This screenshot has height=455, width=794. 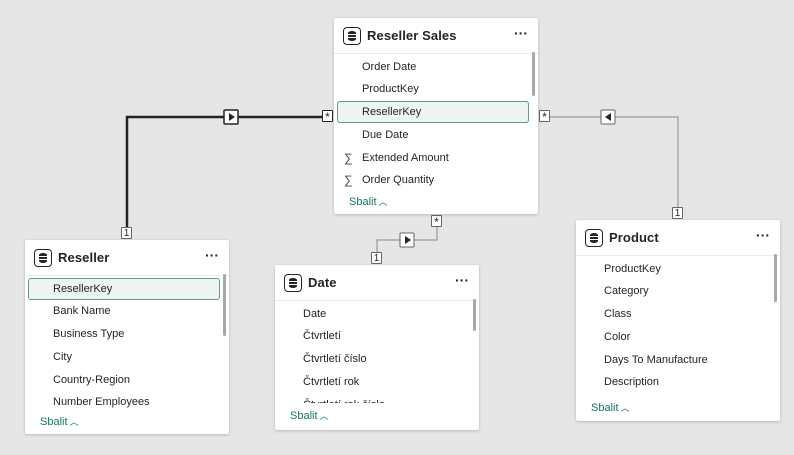 I want to click on table-card-header: Date ···, so click(x=377, y=283).